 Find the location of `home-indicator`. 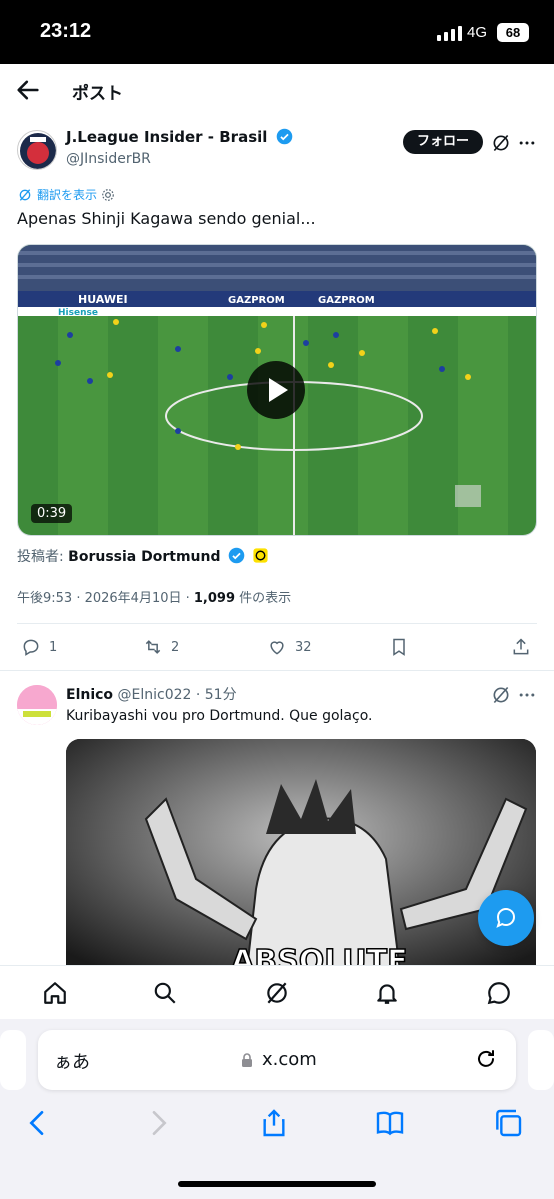

home-indicator is located at coordinates (277, 1184).